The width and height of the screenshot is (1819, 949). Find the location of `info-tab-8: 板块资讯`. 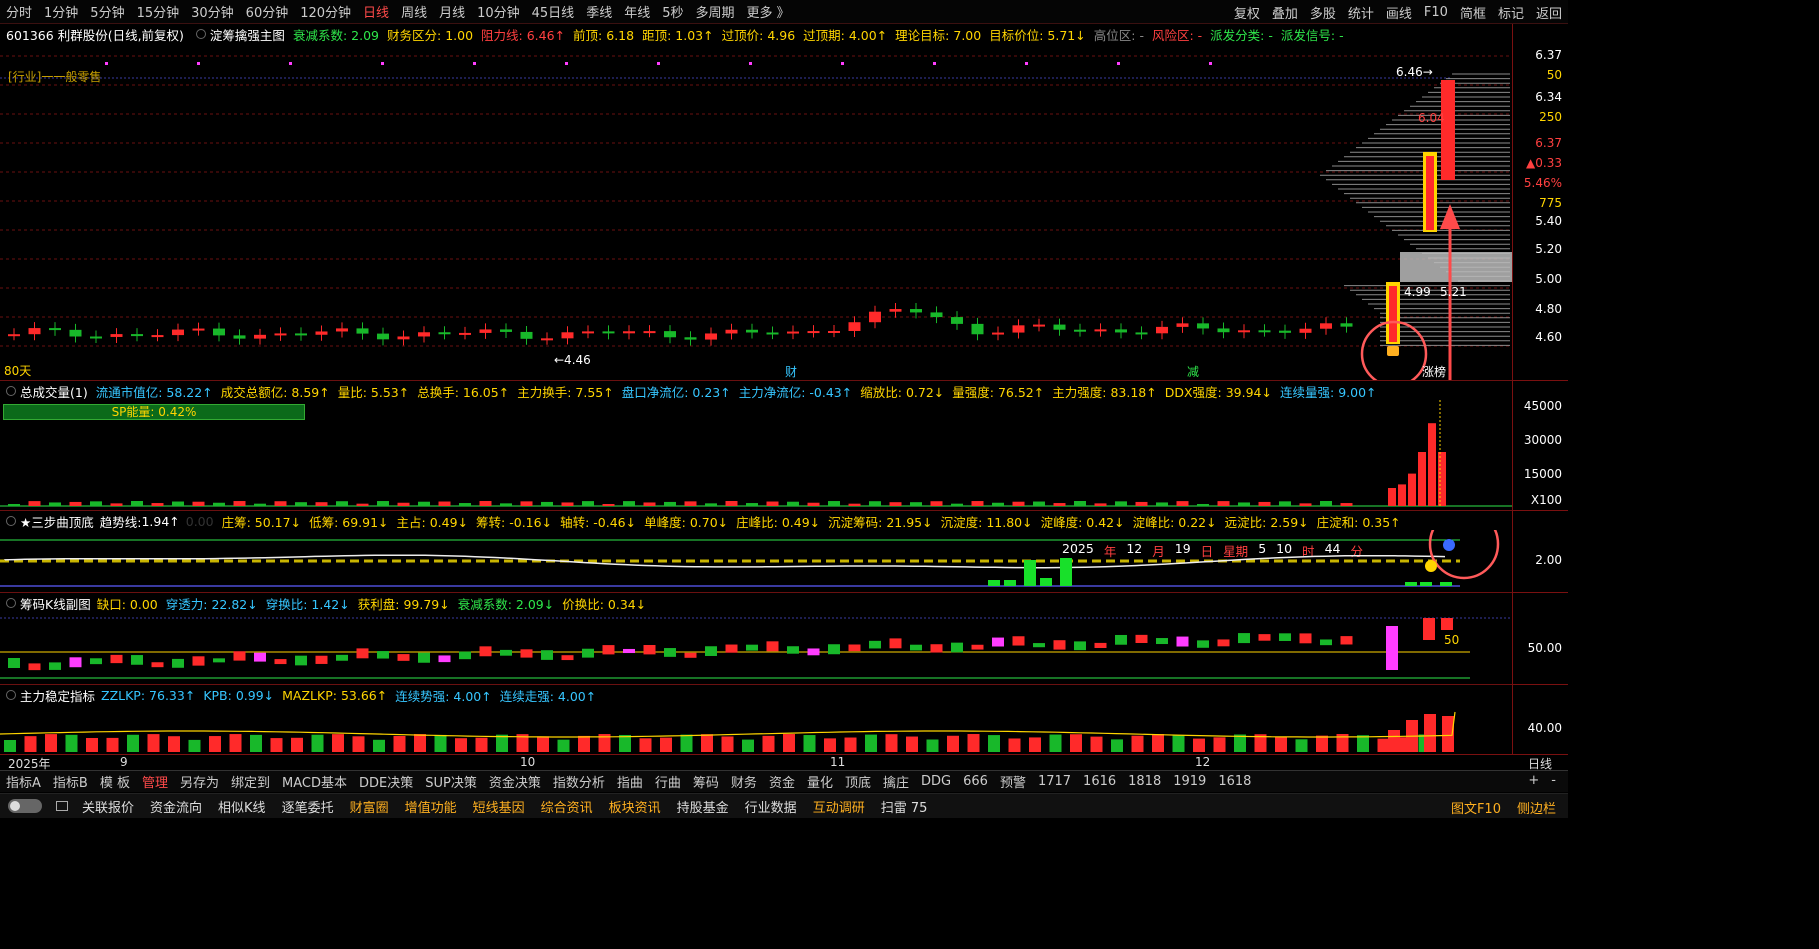

info-tab-8: 板块资讯 is located at coordinates (635, 806).